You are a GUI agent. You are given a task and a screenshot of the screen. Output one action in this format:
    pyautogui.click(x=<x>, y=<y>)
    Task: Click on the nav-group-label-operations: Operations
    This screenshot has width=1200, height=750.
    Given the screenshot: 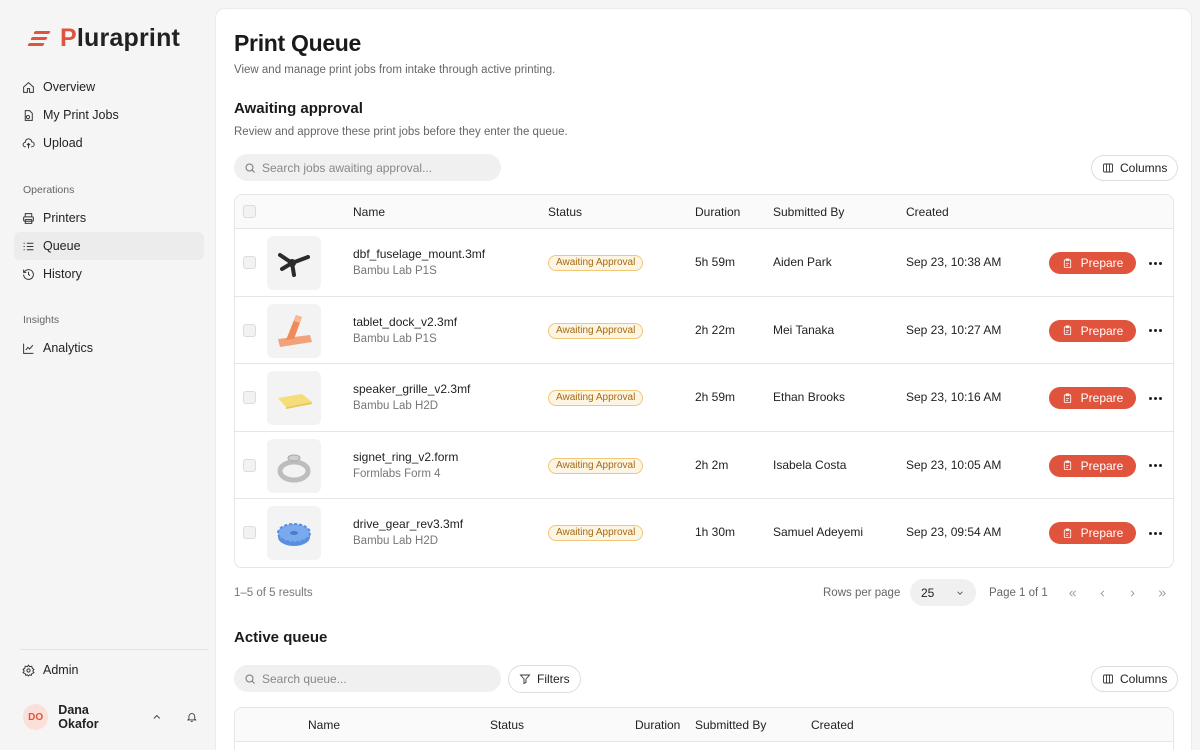 What is the action you would take?
    pyautogui.click(x=49, y=190)
    